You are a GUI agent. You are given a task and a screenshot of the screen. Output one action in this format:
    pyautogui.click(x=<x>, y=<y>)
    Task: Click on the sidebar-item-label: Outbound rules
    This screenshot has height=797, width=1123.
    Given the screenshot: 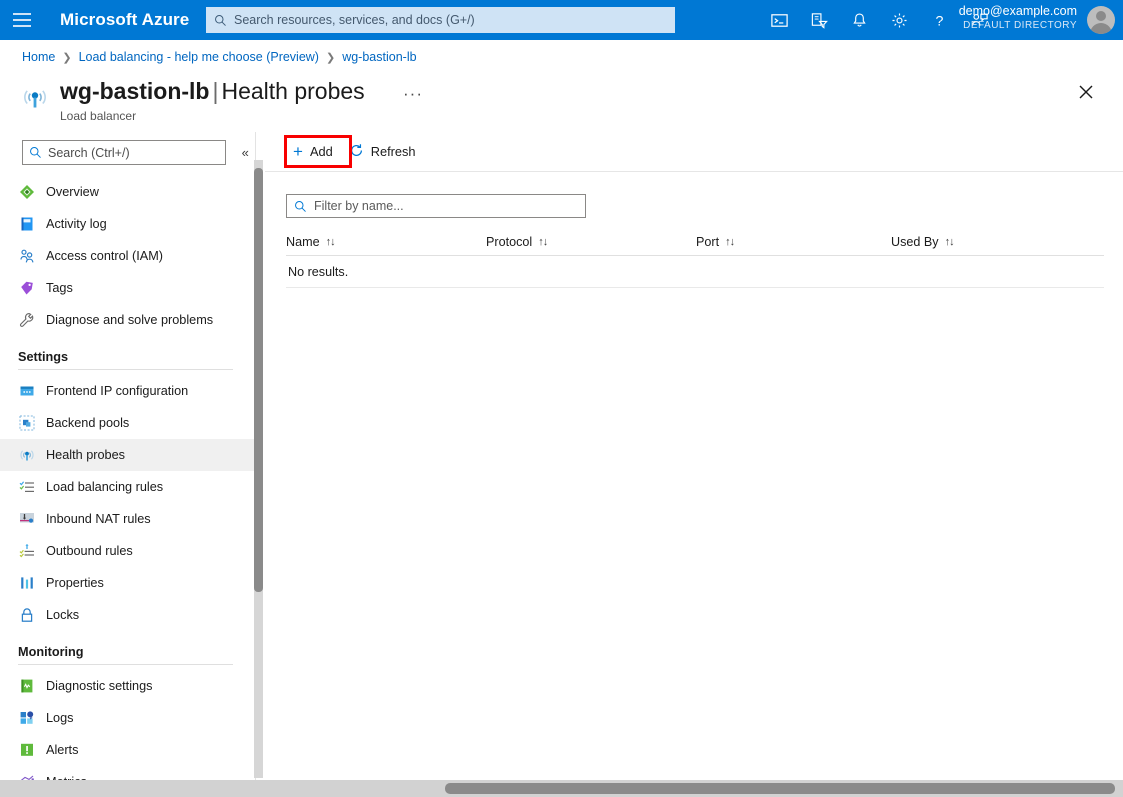 What is the action you would take?
    pyautogui.click(x=89, y=551)
    